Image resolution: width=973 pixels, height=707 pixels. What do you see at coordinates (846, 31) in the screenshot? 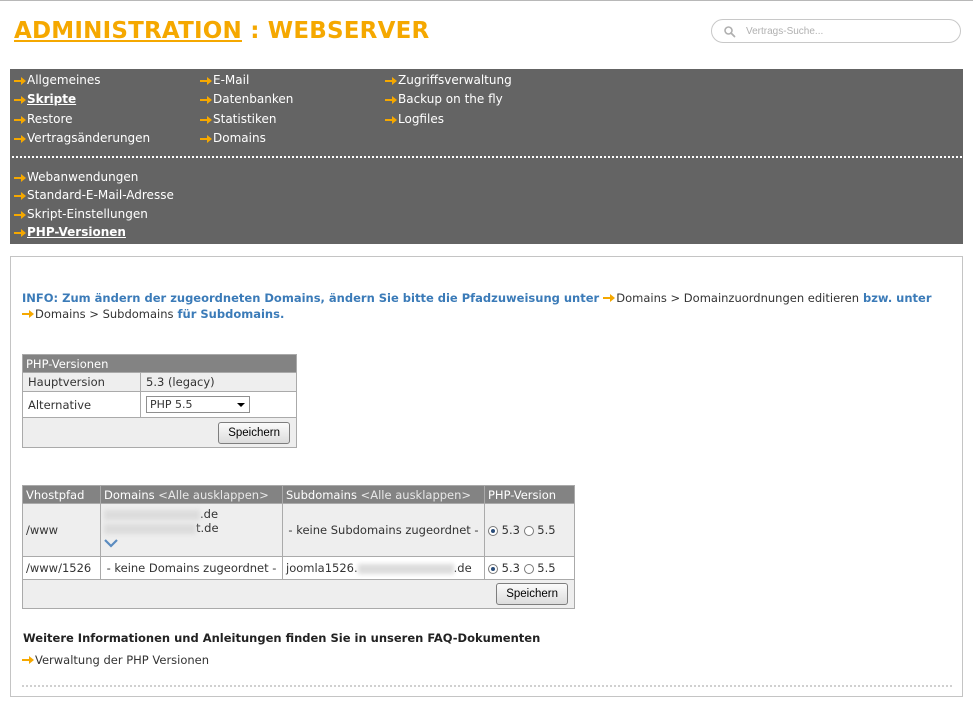
I see `search-input` at bounding box center [846, 31].